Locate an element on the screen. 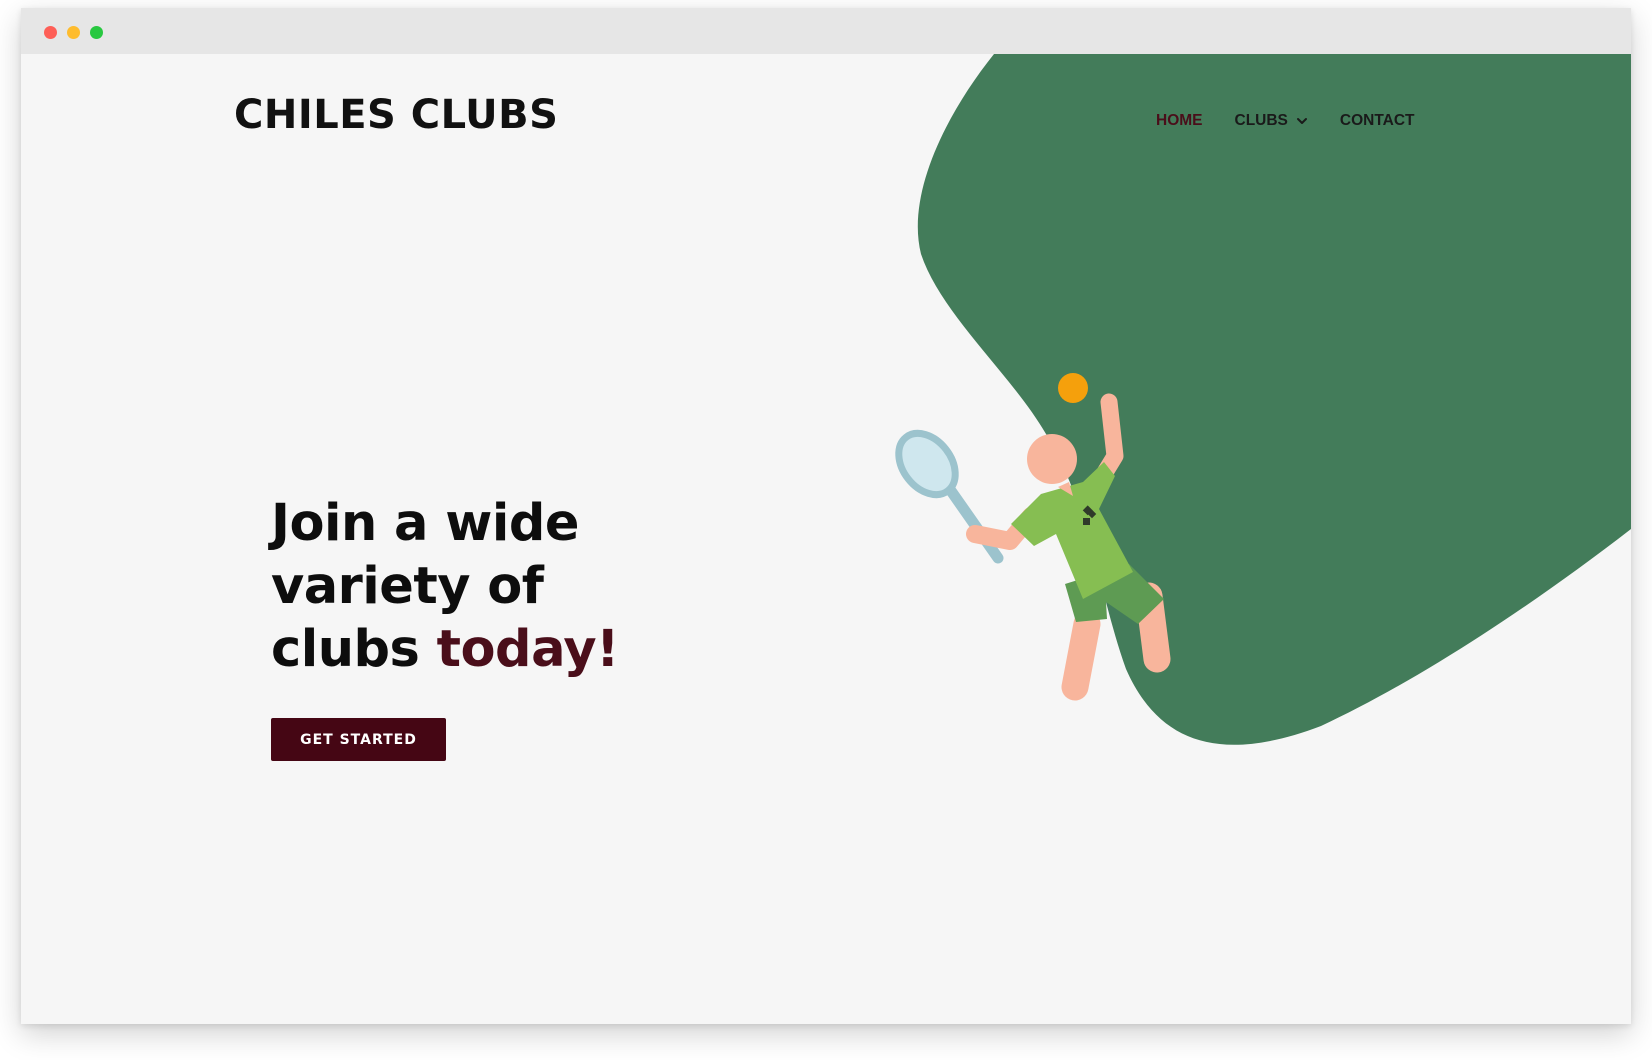  hero-headline: Join a wide variety of clubs today! is located at coordinates (491, 586).